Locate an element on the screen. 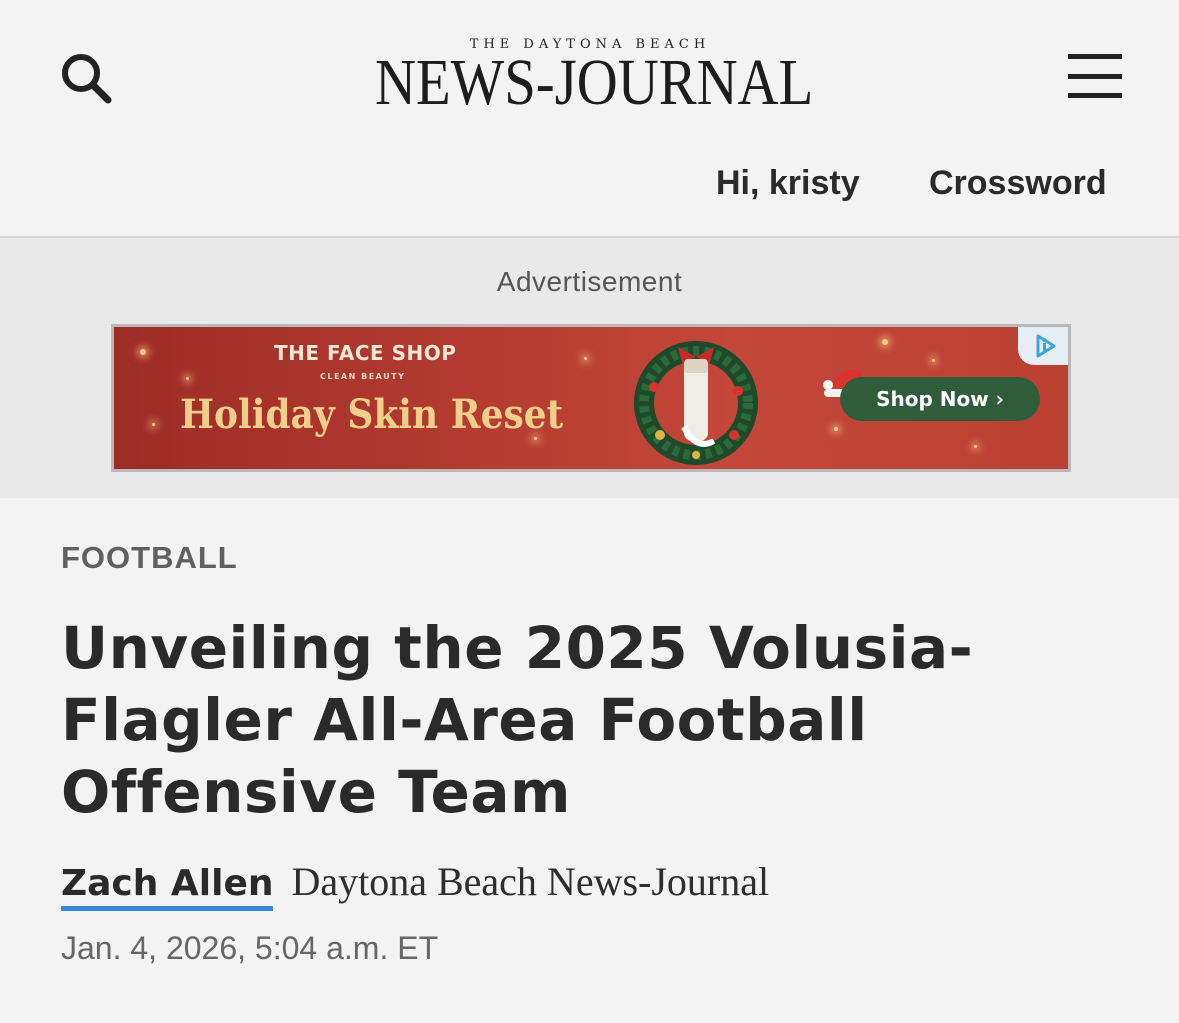  search-icon is located at coordinates (87, 79).